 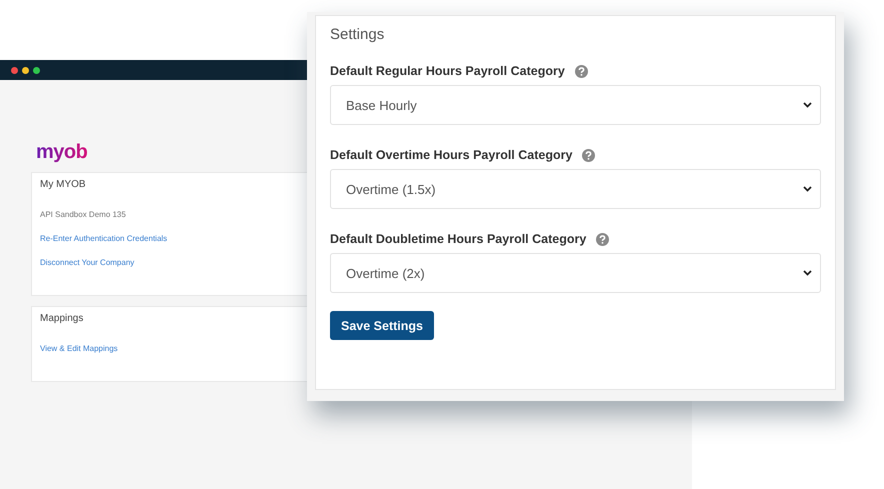 What do you see at coordinates (63, 184) in the screenshot?
I see `card-title: My MYOB` at bounding box center [63, 184].